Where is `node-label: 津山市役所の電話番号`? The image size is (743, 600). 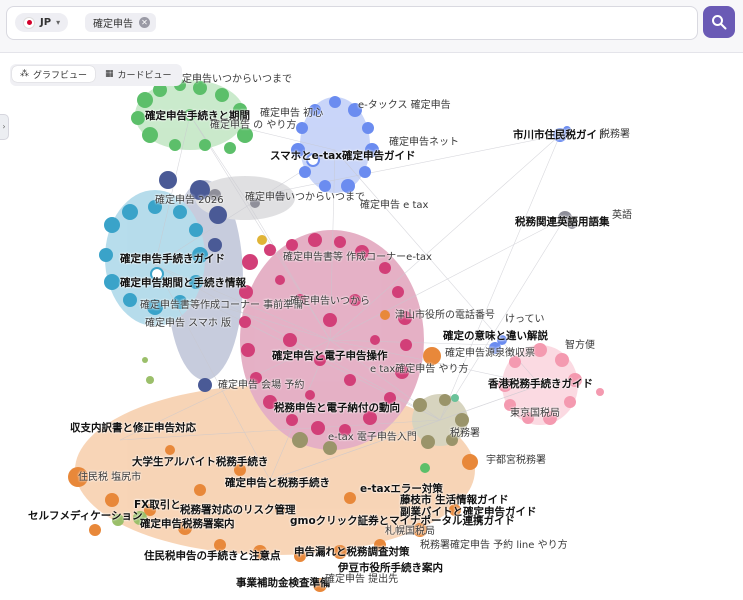 node-label: 津山市役所の電話番号 is located at coordinates (445, 316).